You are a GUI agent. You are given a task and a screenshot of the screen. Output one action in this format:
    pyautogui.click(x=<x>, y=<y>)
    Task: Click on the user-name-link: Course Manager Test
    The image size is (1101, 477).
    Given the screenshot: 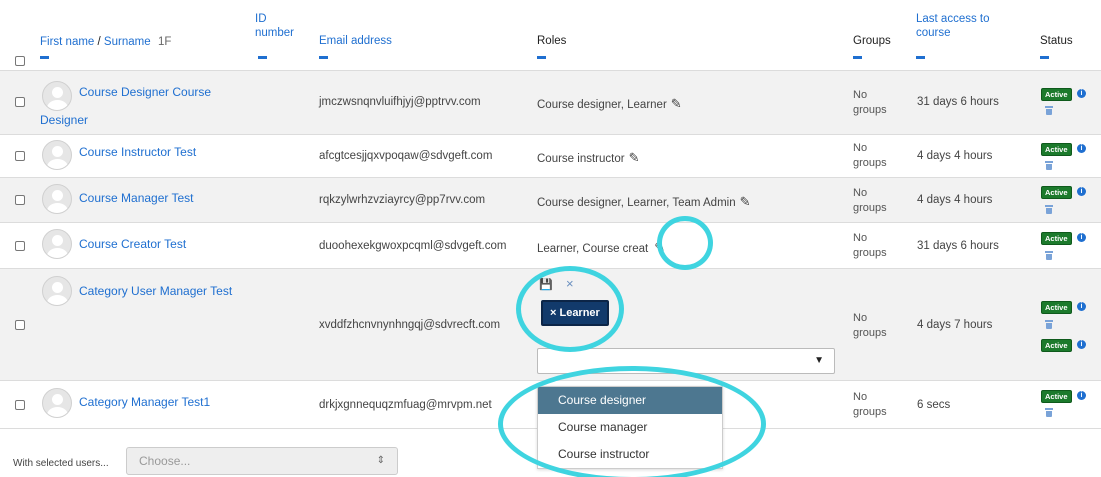 What is the action you would take?
    pyautogui.click(x=136, y=198)
    